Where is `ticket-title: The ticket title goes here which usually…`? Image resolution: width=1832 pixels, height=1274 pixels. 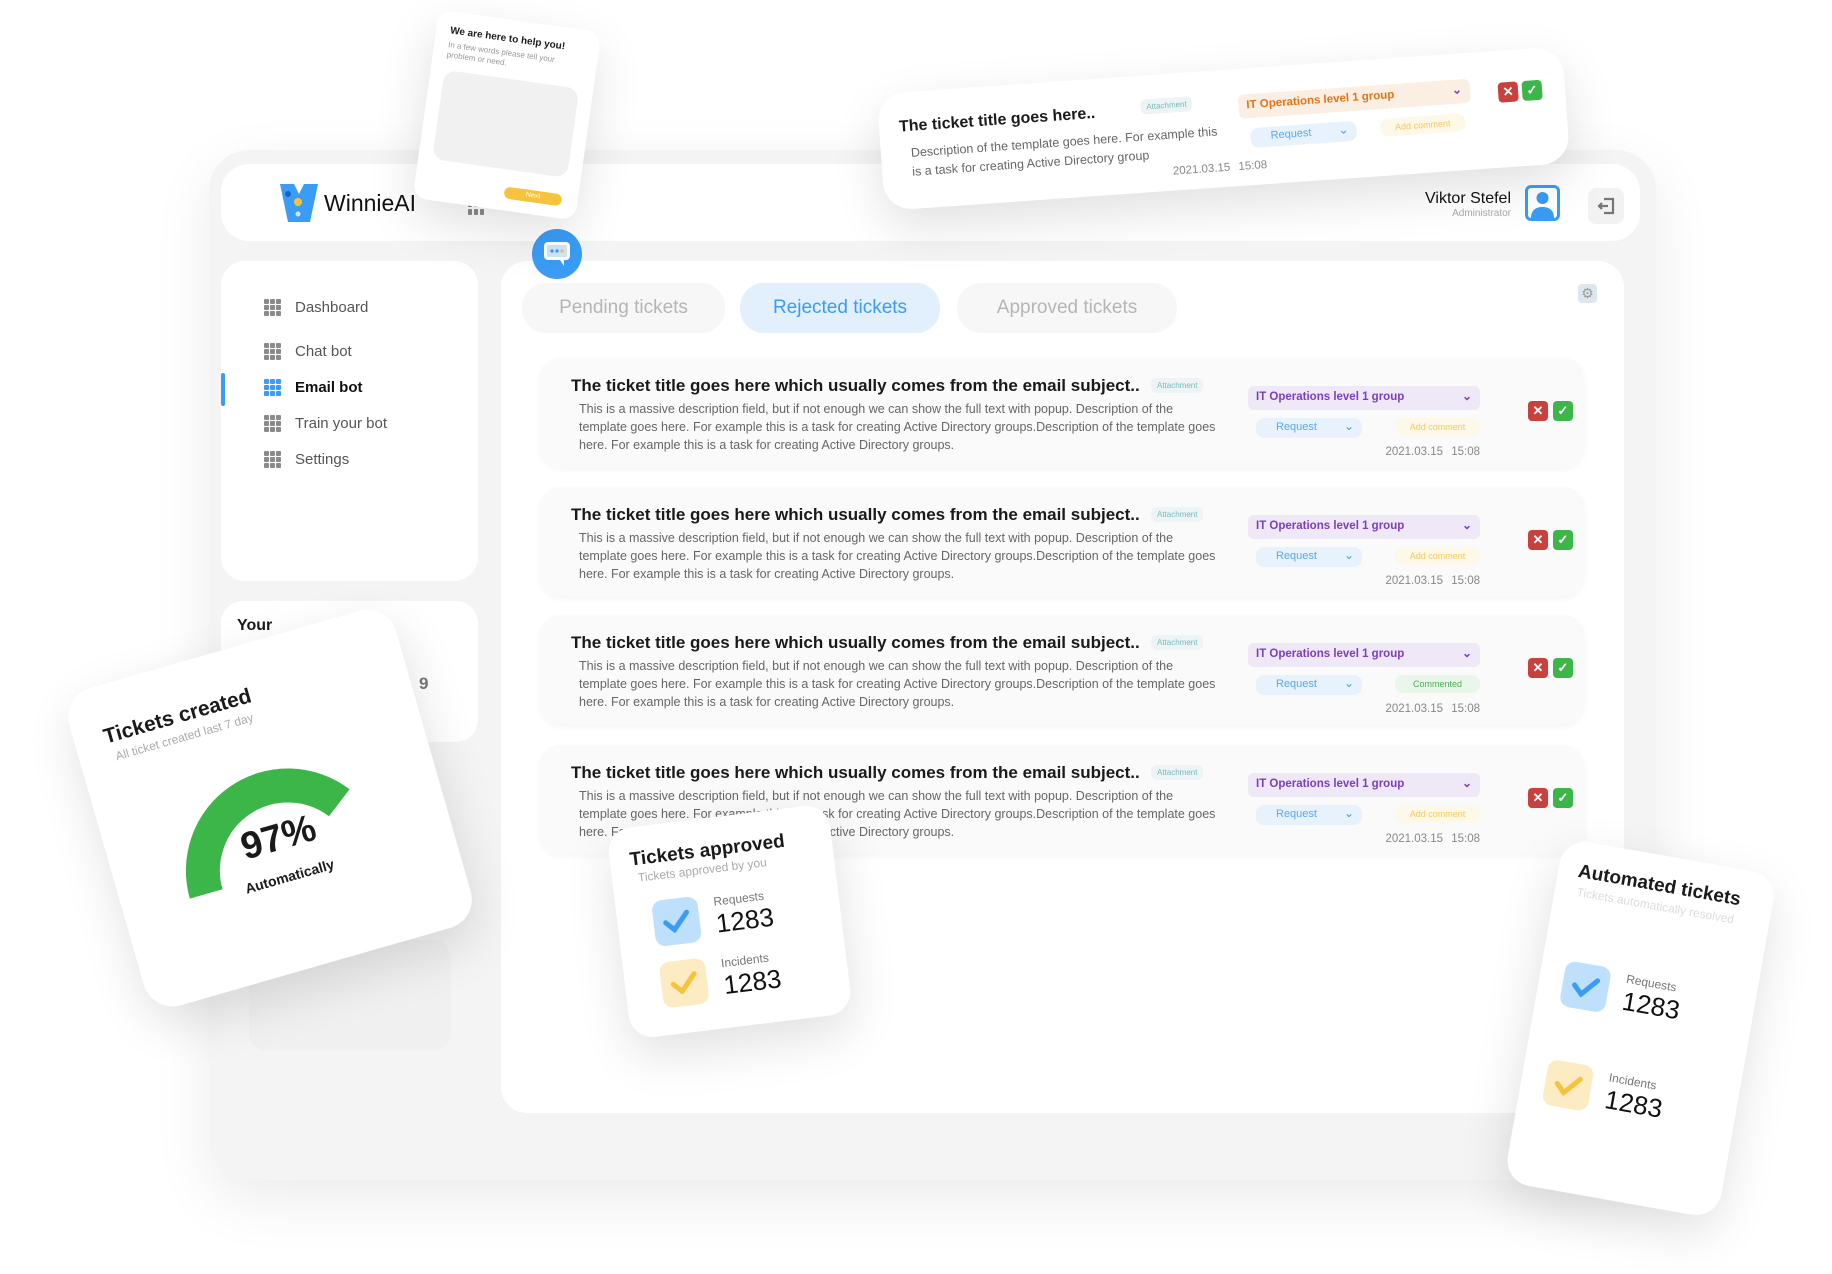
ticket-title: The ticket title goes here which usually… is located at coordinates (855, 642).